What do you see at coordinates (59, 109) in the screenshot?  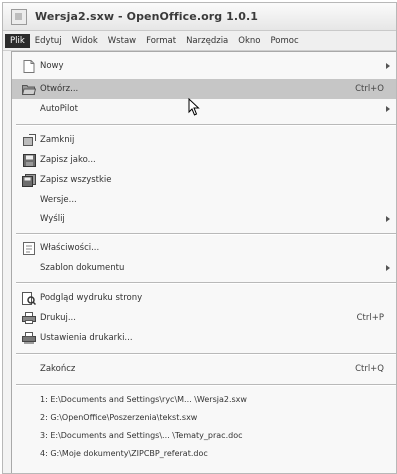 I see `menu-item-label: AutoPilot` at bounding box center [59, 109].